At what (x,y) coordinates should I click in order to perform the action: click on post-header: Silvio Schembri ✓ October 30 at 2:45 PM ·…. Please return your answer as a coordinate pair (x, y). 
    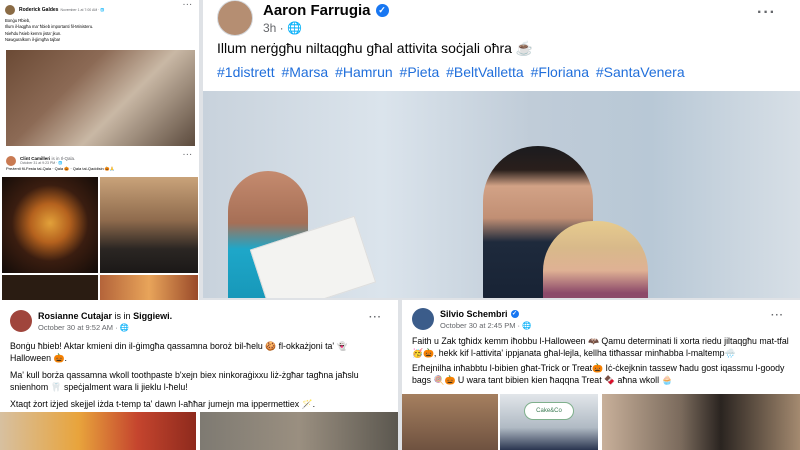
    Looking at the image, I should click on (471, 319).